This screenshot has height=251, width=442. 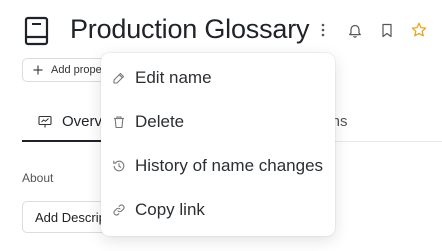 I want to click on menu-item-label: History of name changes, so click(x=229, y=165).